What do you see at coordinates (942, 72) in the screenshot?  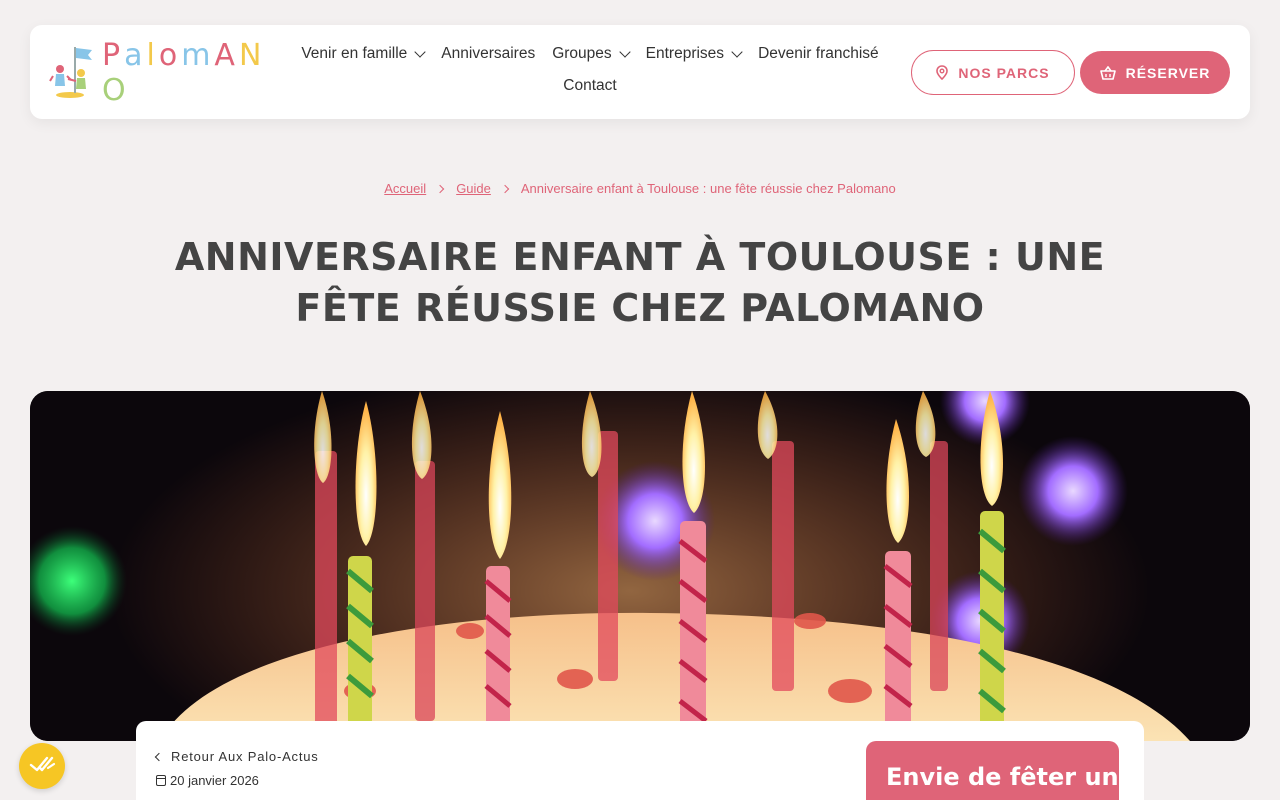 I see `map-pin-icon` at bounding box center [942, 72].